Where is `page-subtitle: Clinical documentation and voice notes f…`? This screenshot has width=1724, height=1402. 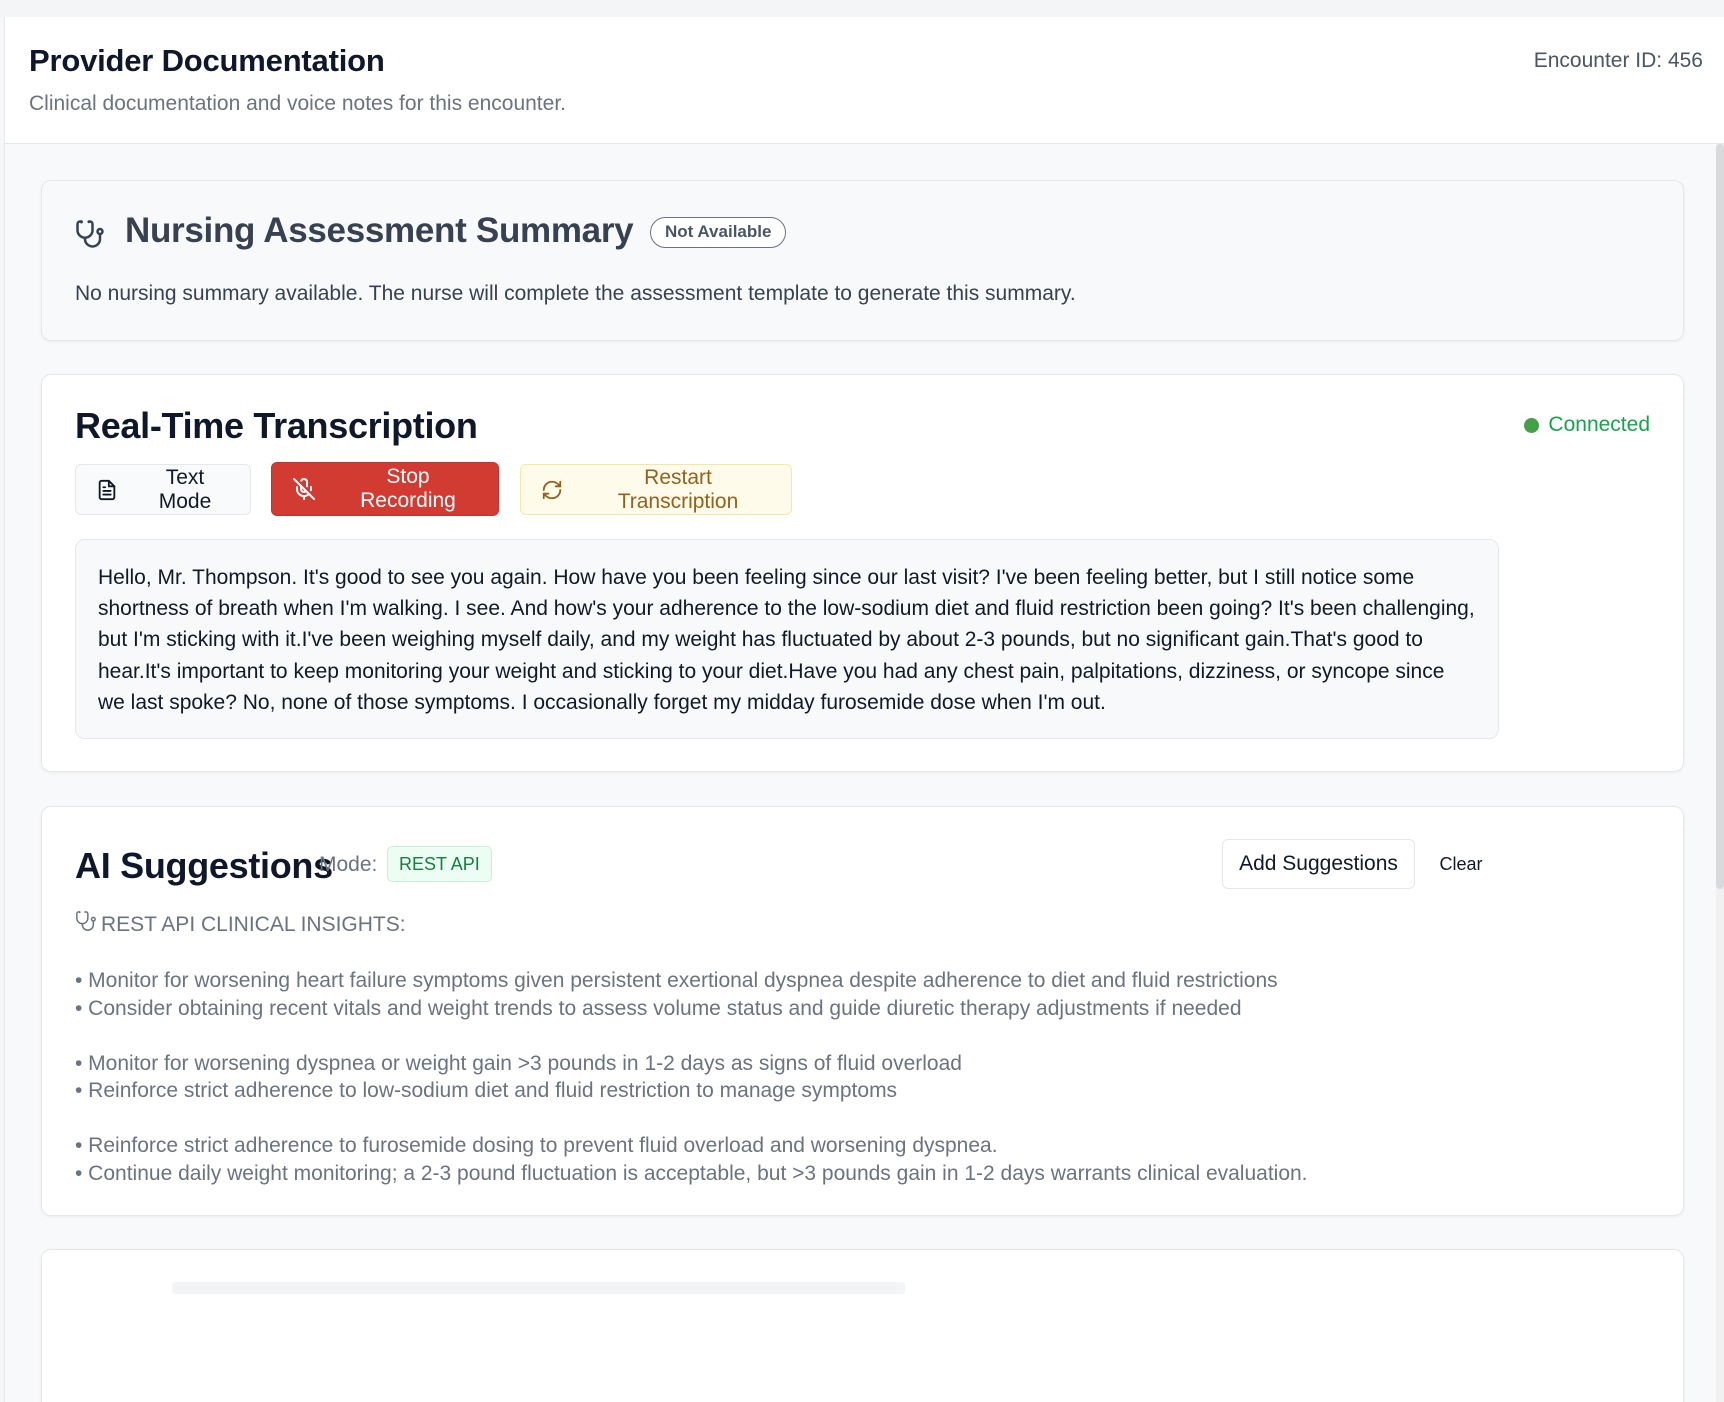 page-subtitle: Clinical documentation and voice notes f… is located at coordinates (297, 103).